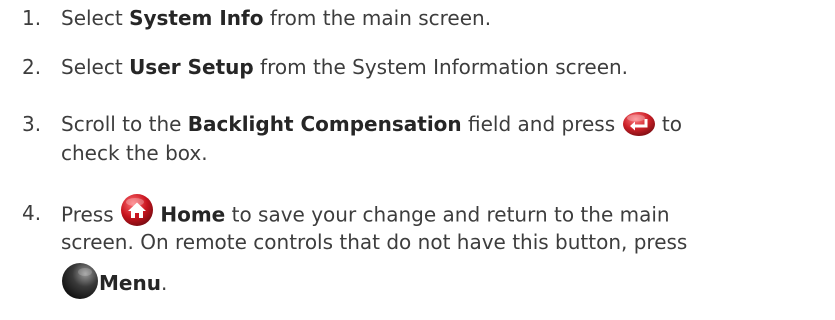 Image resolution: width=835 pixels, height=320 pixels. What do you see at coordinates (124, 124) in the screenshot?
I see `step-text-before: Scroll to the` at bounding box center [124, 124].